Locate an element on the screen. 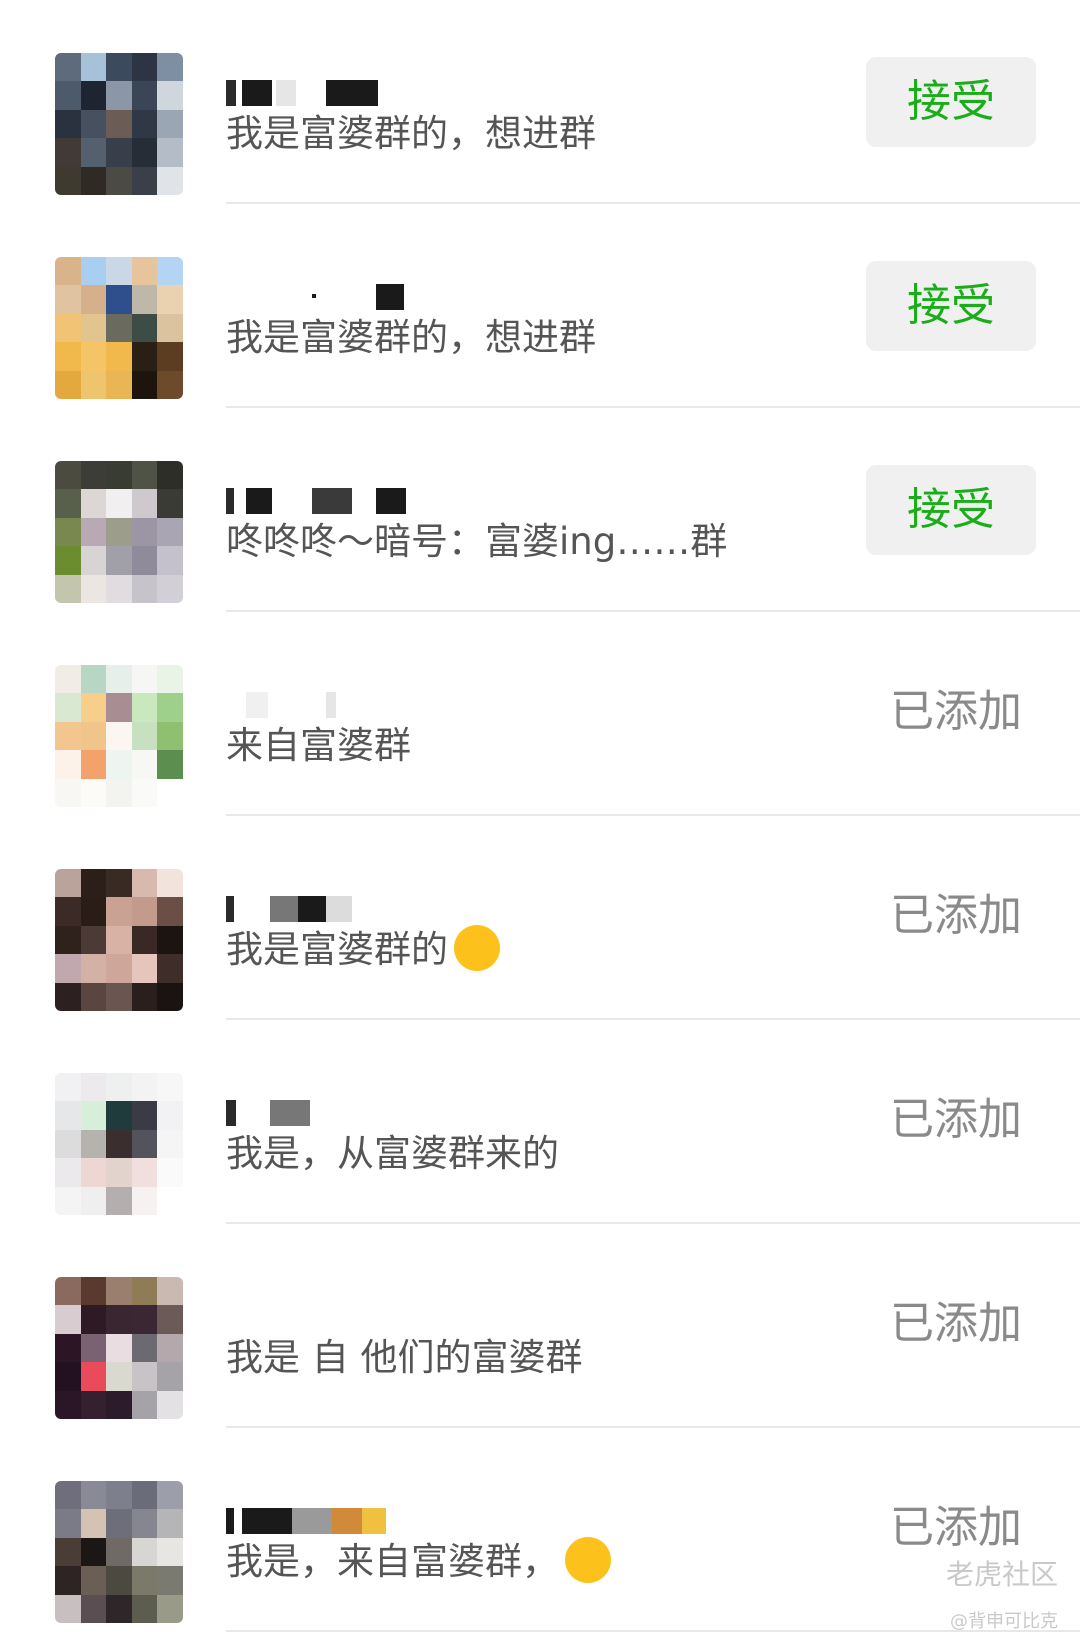 This screenshot has height=1643, width=1080. friend-request-row: 咚咚咚～暗号：富婆ing……群 接受 is located at coordinates (540, 510).